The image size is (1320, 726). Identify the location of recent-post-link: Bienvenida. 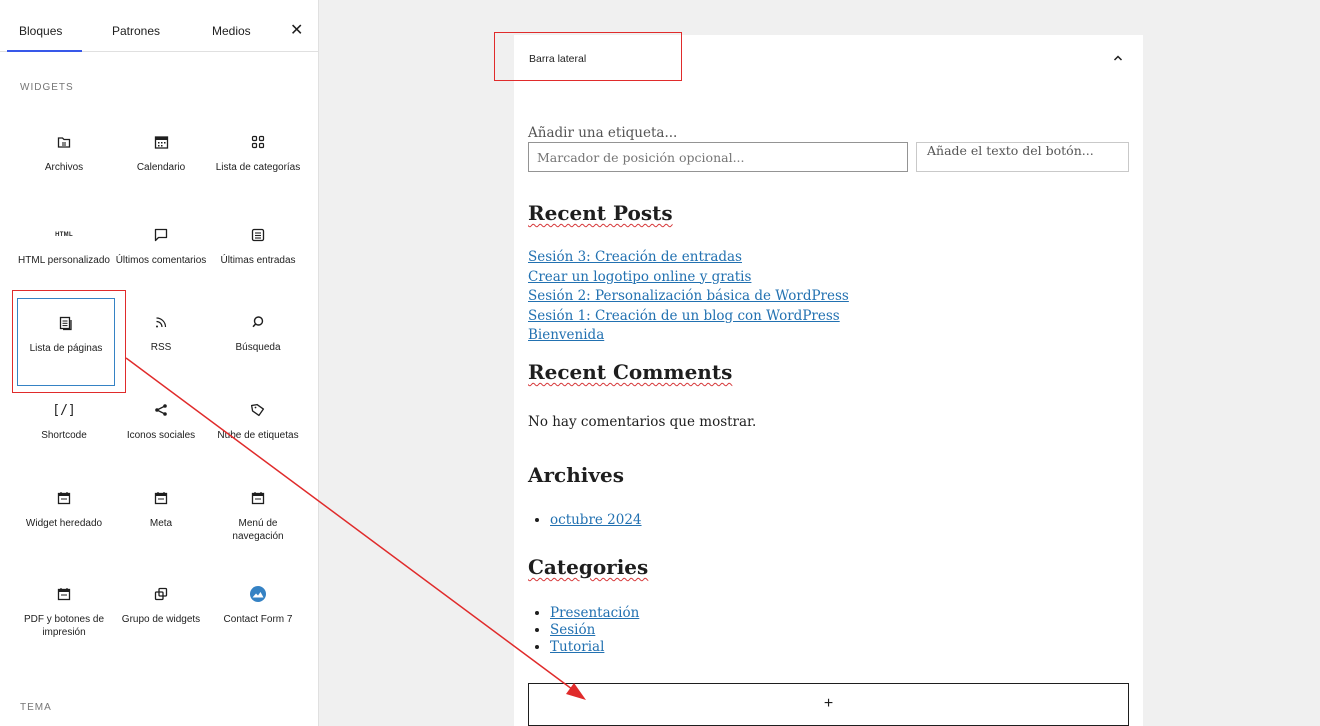
(566, 335).